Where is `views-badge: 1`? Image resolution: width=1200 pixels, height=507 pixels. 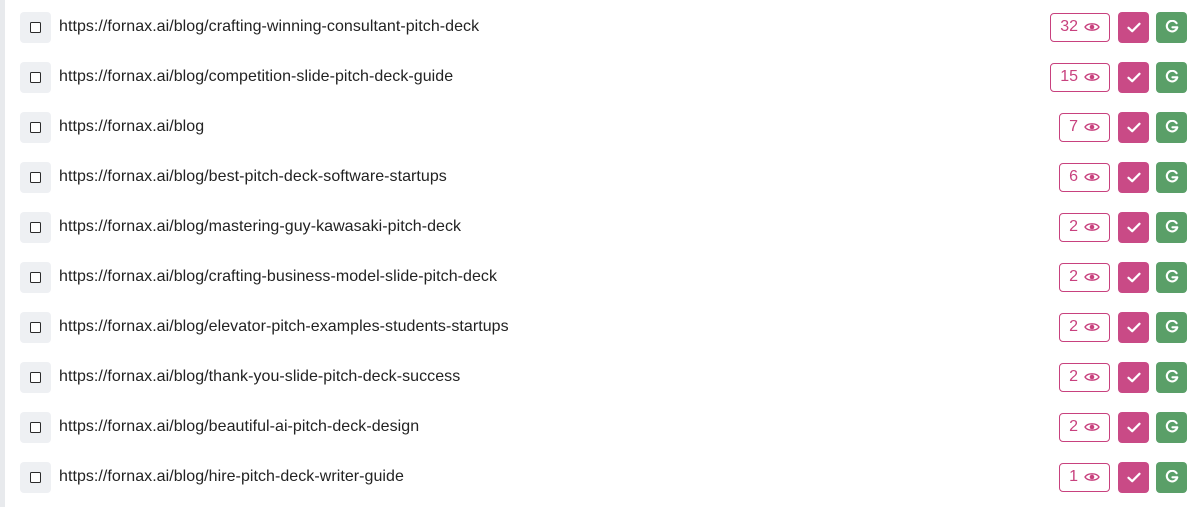 views-badge: 1 is located at coordinates (1084, 477).